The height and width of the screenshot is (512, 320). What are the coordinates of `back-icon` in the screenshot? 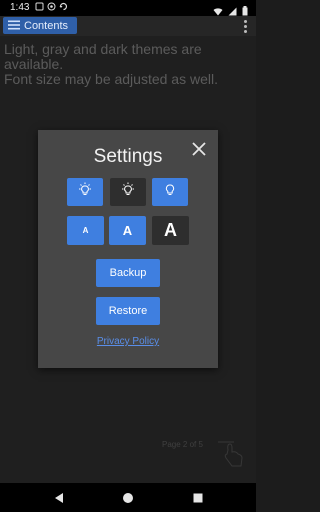 It's located at (59, 500).